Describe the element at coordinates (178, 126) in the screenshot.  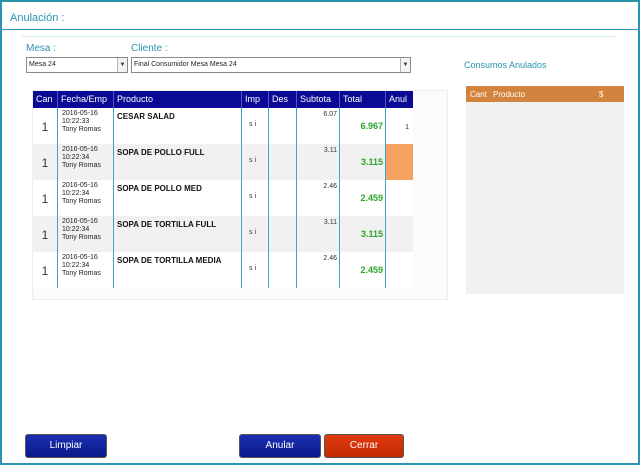
I see `cell-producto: CESAR SALAD` at that location.